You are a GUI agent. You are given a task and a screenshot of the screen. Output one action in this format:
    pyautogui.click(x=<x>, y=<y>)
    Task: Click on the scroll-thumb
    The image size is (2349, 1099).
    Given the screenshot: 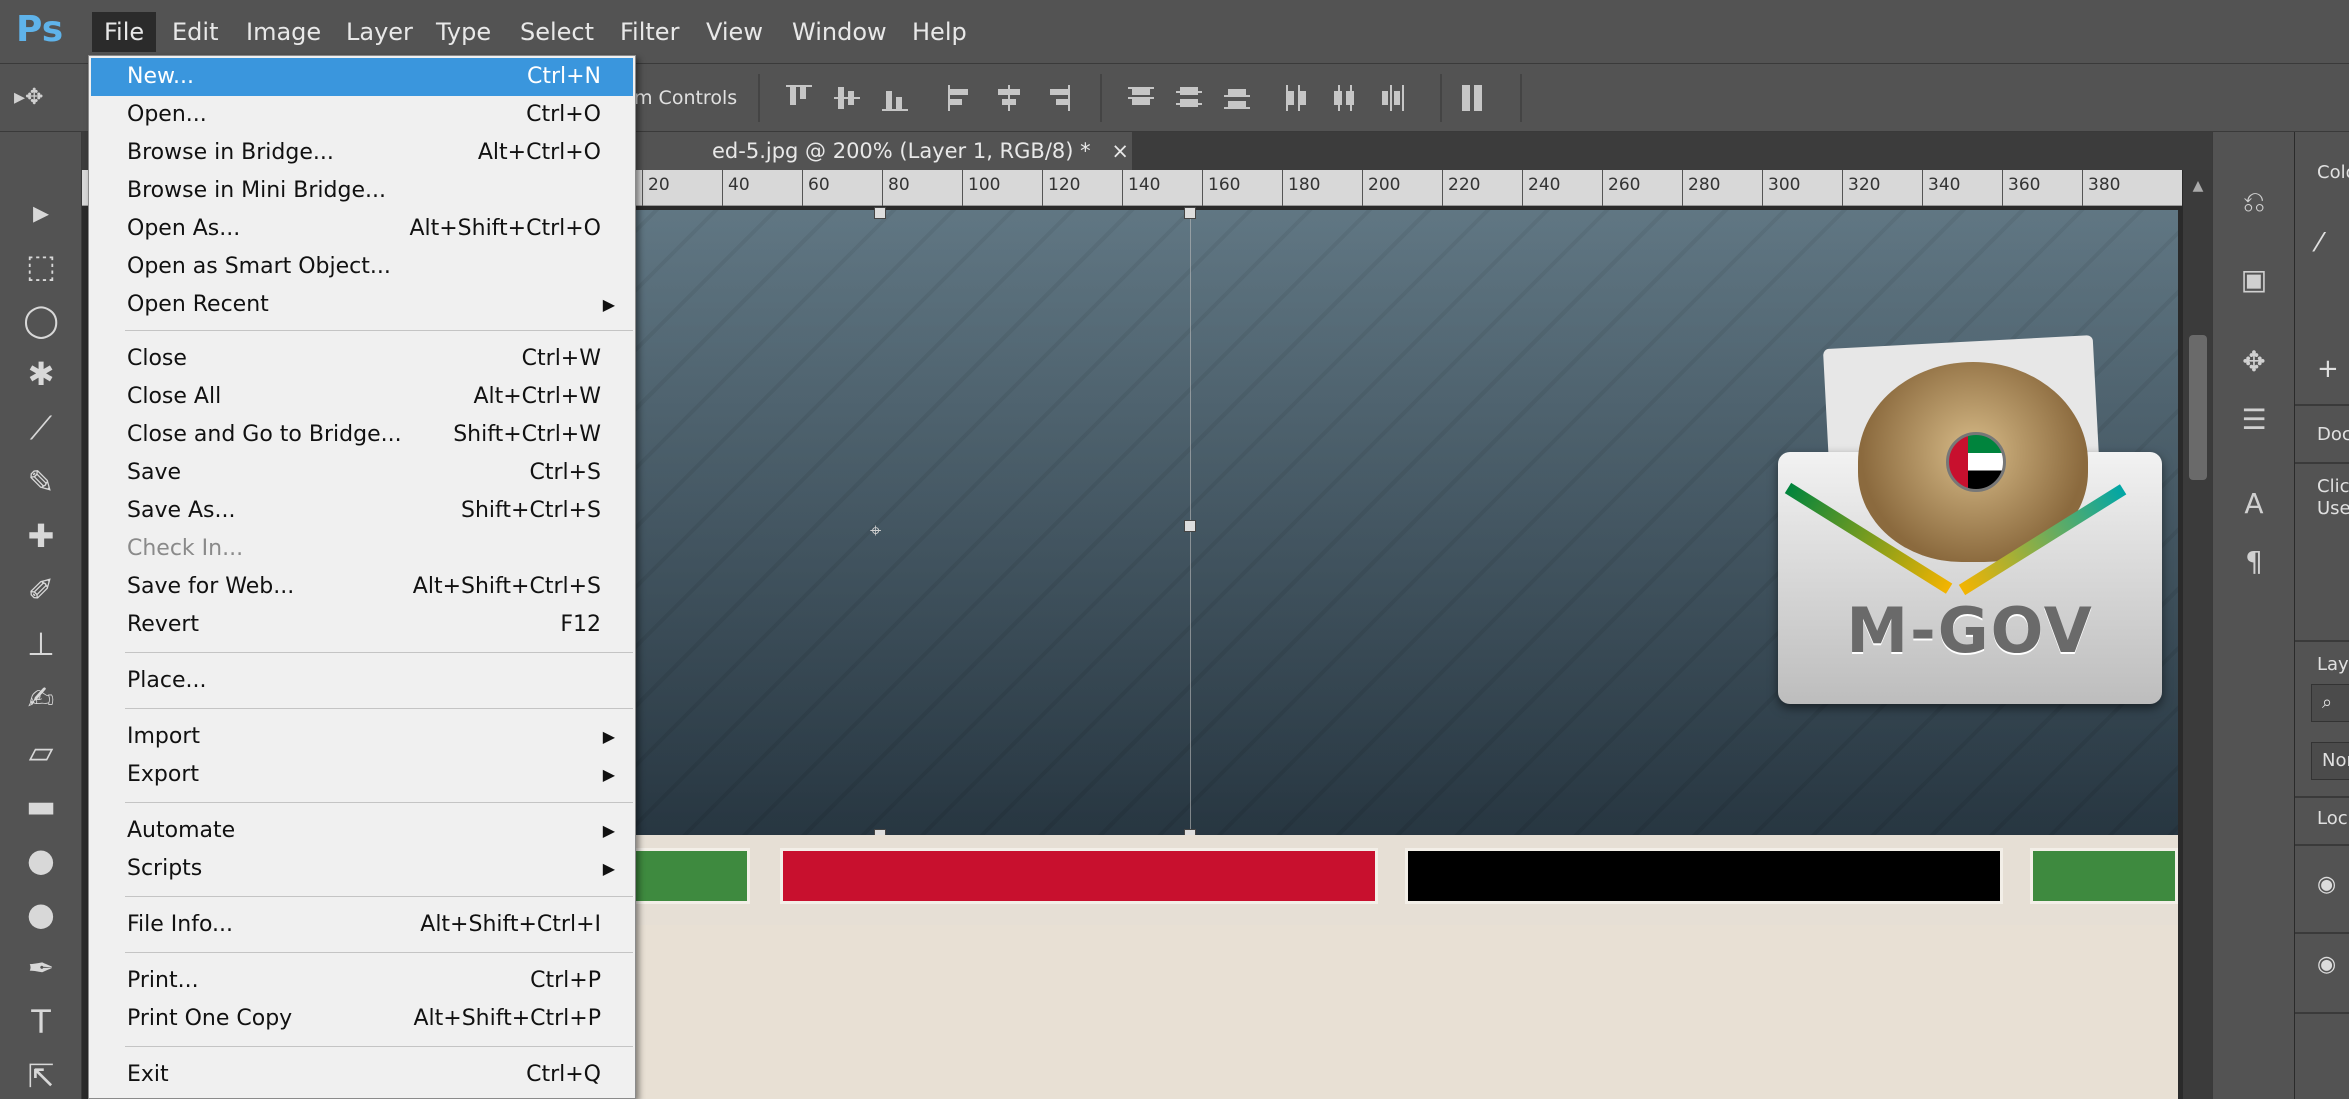 What is the action you would take?
    pyautogui.click(x=2198, y=407)
    